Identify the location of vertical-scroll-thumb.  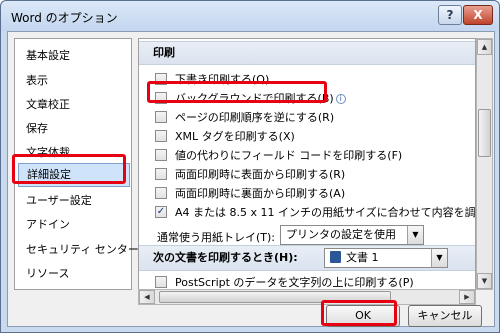
(484, 133).